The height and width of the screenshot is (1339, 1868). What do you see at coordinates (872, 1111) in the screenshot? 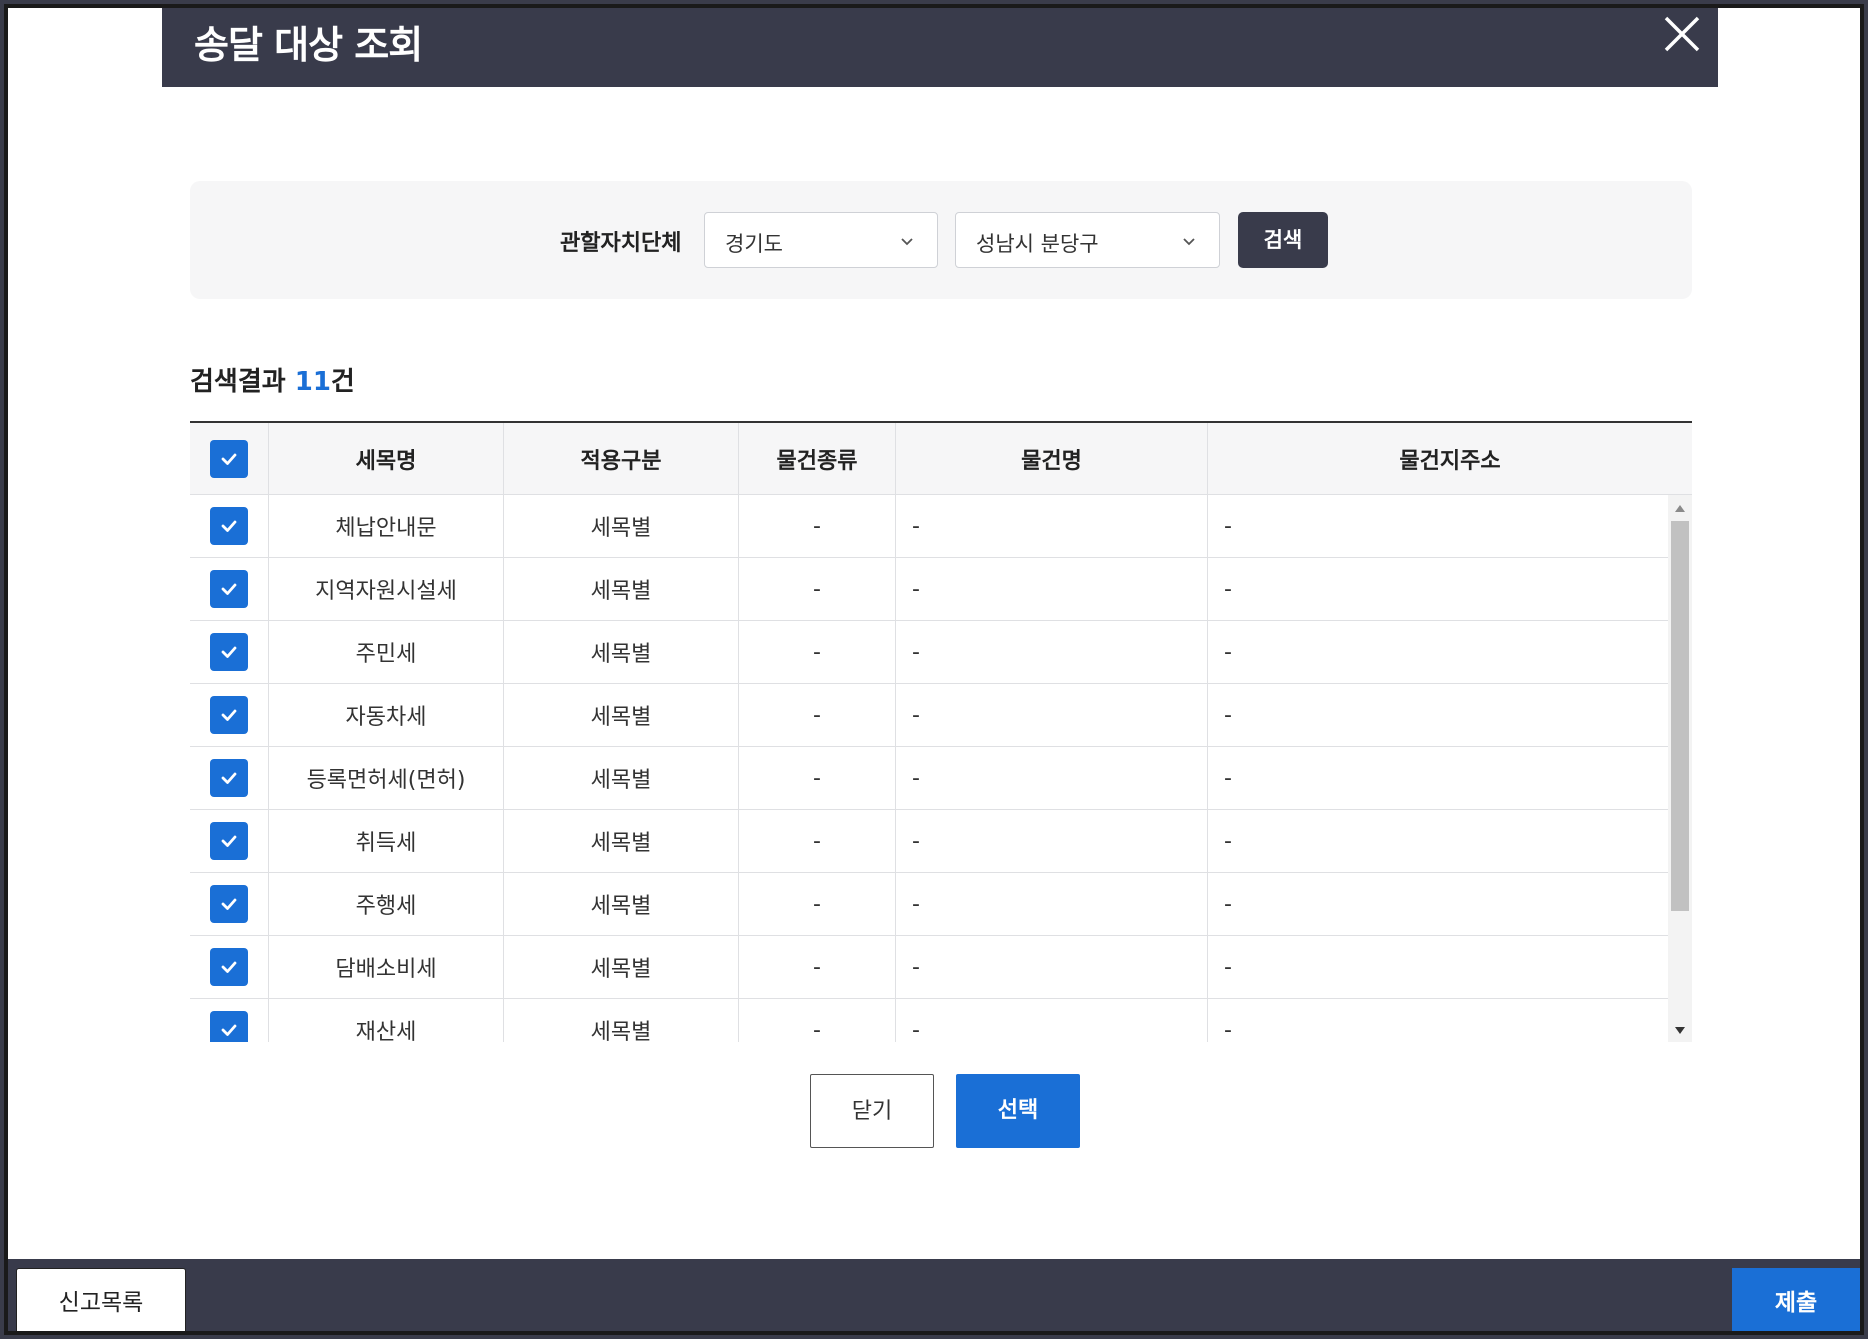
I see `close-button: 닫기` at bounding box center [872, 1111].